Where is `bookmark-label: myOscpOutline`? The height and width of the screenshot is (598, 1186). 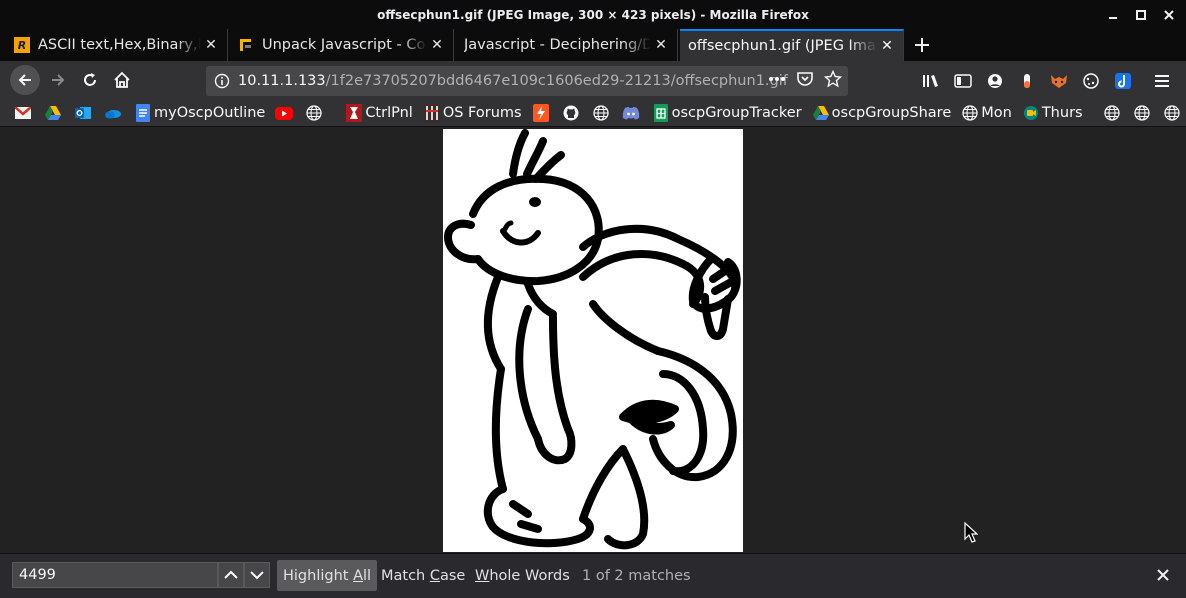 bookmark-label: myOscpOutline is located at coordinates (210, 113).